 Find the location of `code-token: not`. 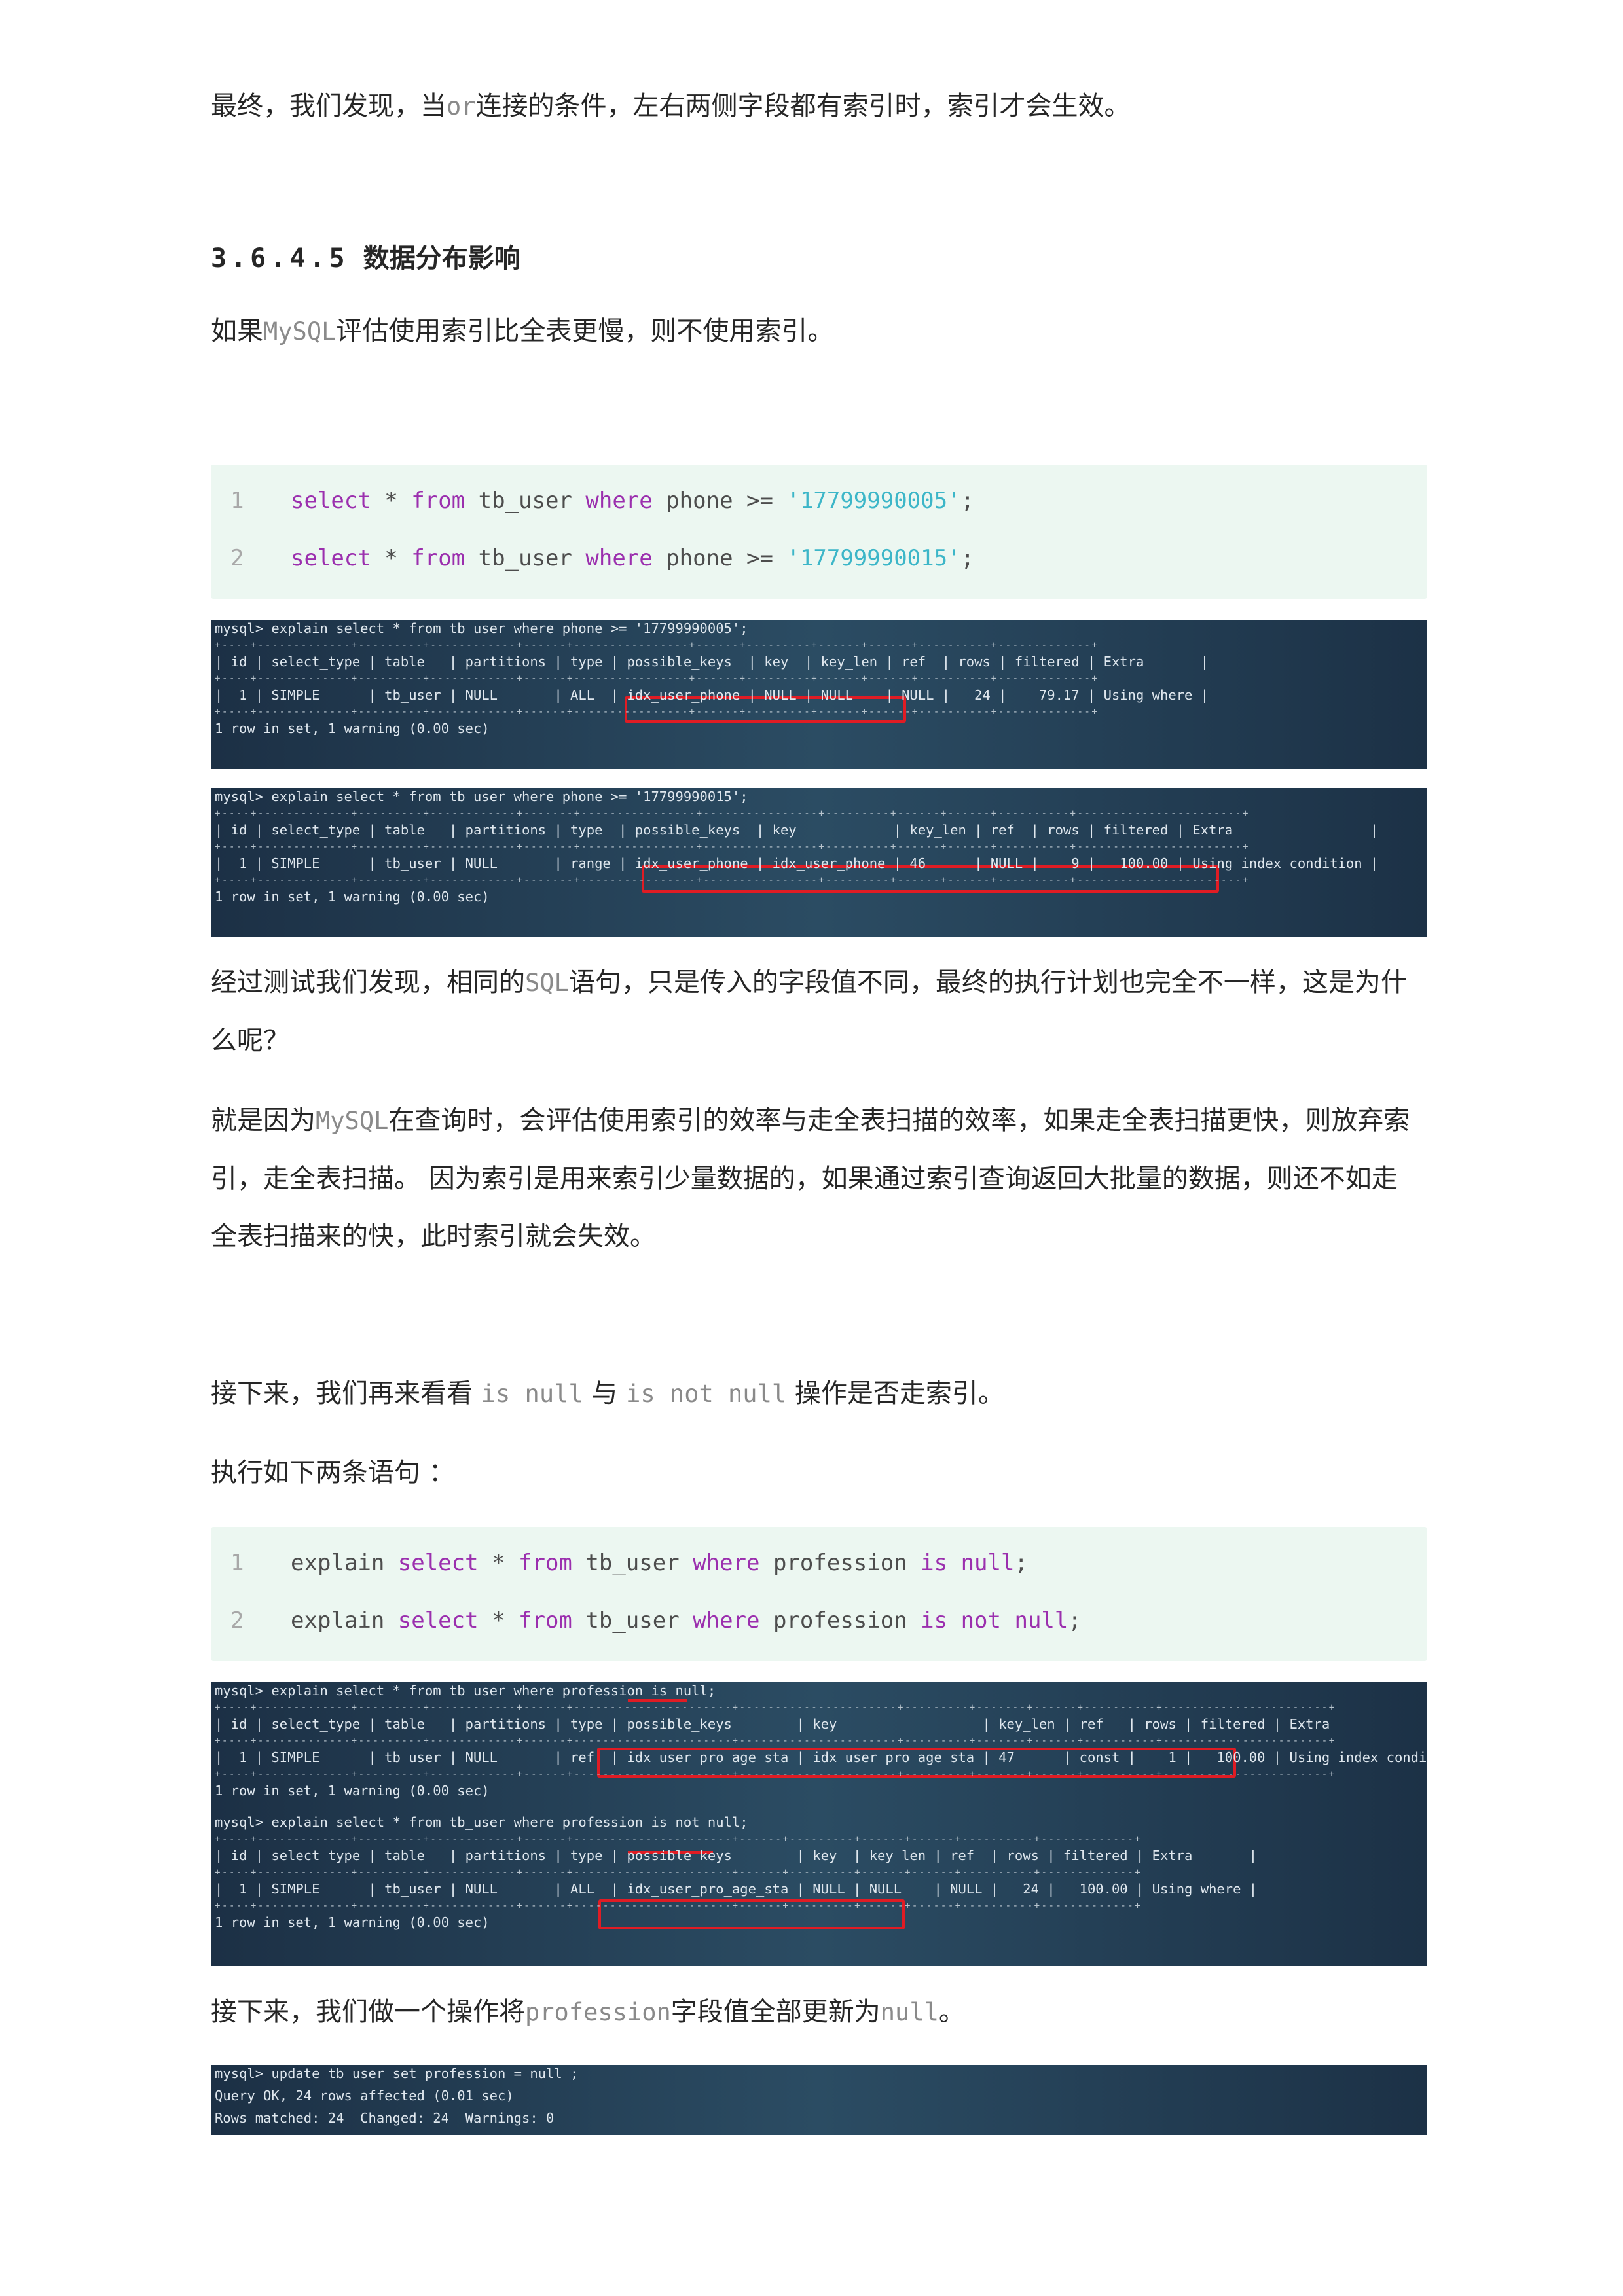

code-token: not is located at coordinates (980, 1620).